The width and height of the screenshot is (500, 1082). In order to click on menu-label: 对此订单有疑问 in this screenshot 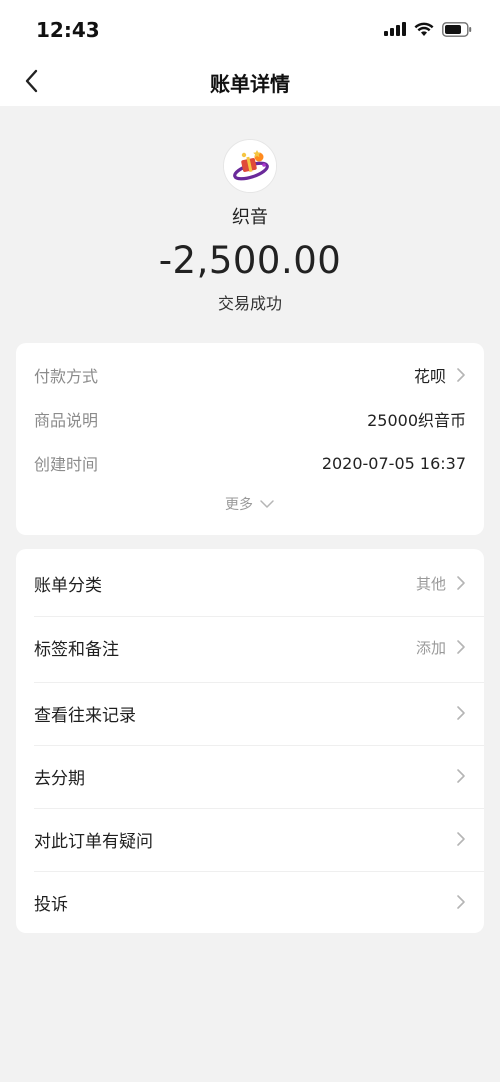, I will do `click(93, 841)`.